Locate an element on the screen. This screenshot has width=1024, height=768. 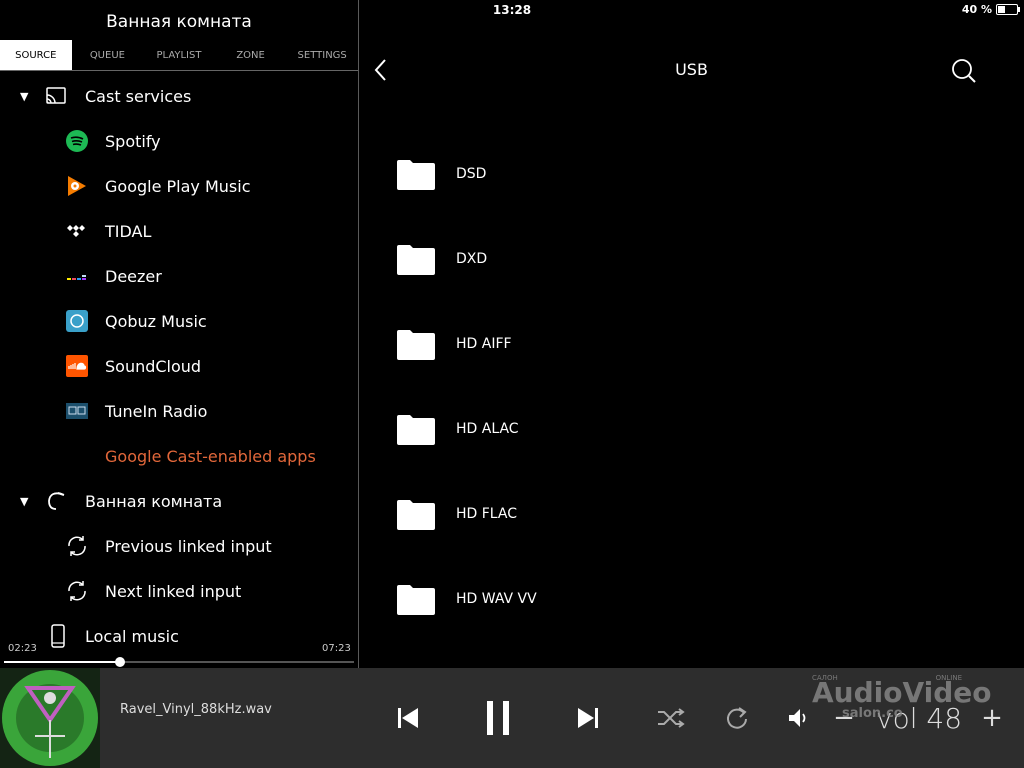
google-cast-enabled-apps-link: Google Cast-enabled apps is located at coordinates (179, 456).